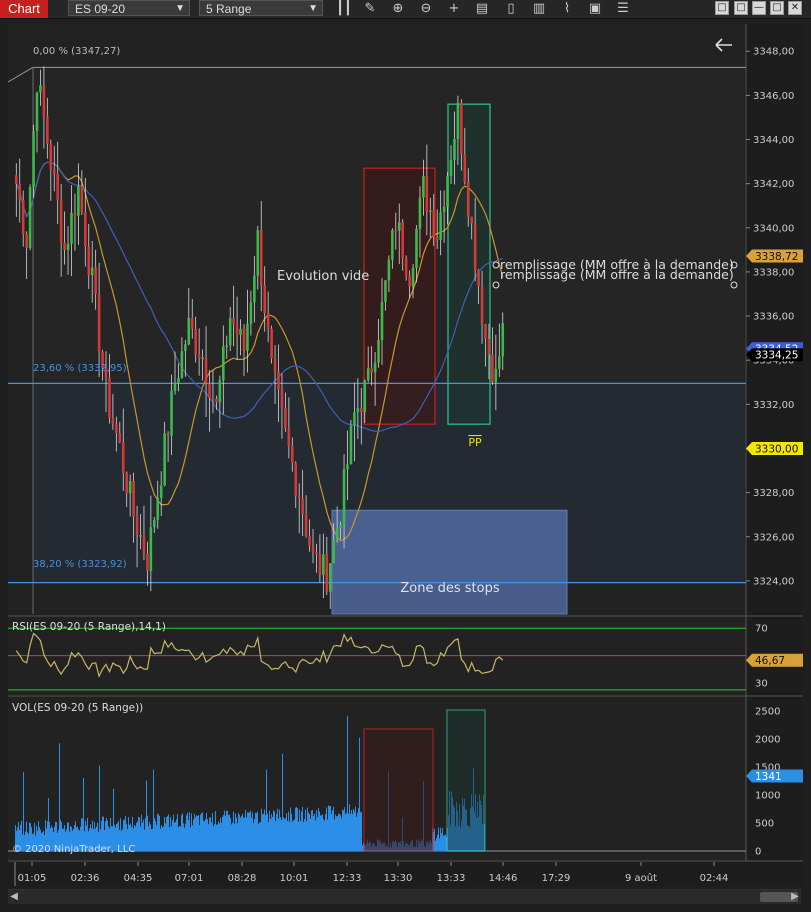 Image resolution: width=811 pixels, height=912 pixels. What do you see at coordinates (795, 897) in the screenshot?
I see `scroll-right-icon: ▶` at bounding box center [795, 897].